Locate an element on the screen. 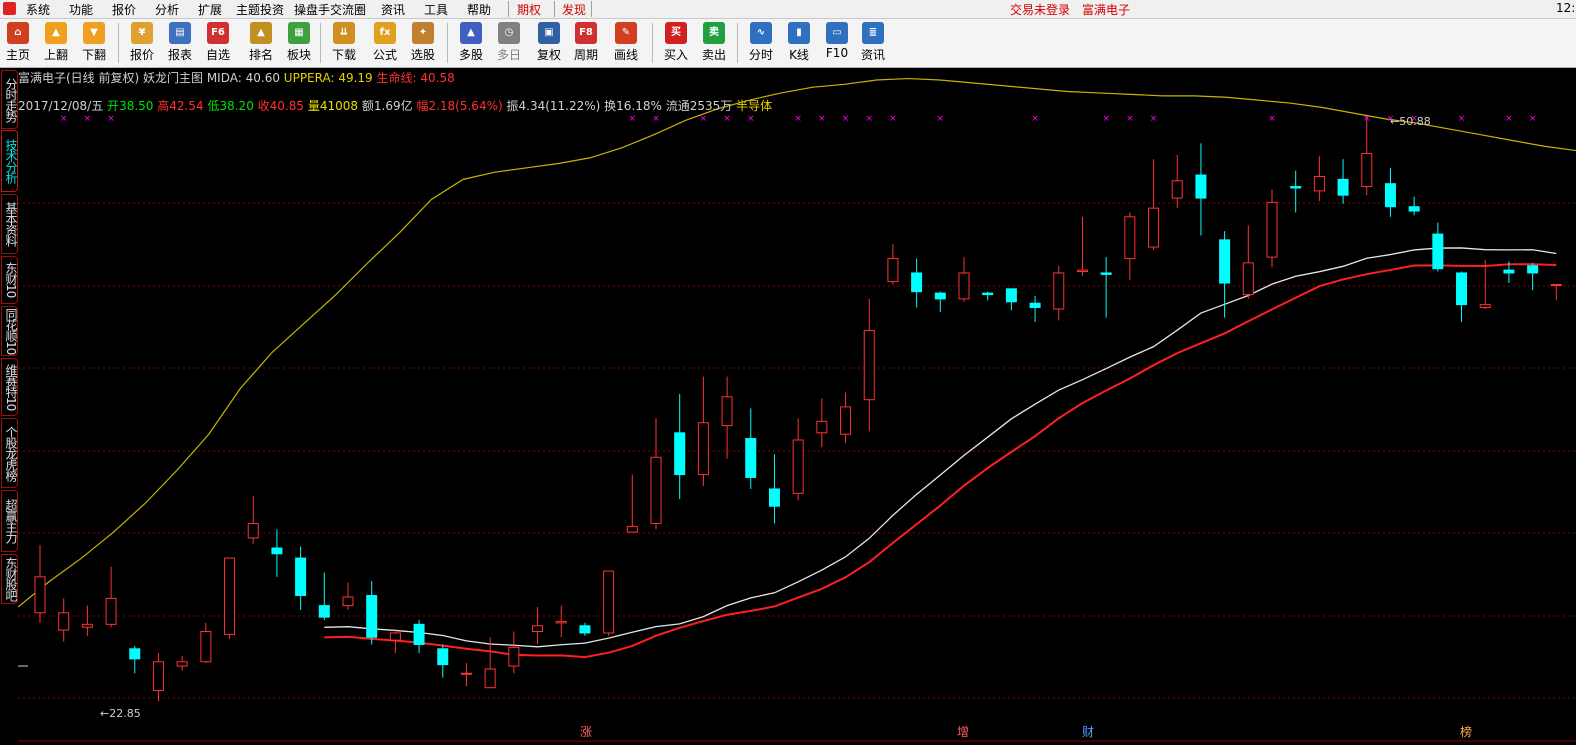 This screenshot has height=745, width=1576. menu-item-3: 报价 is located at coordinates (124, 9).